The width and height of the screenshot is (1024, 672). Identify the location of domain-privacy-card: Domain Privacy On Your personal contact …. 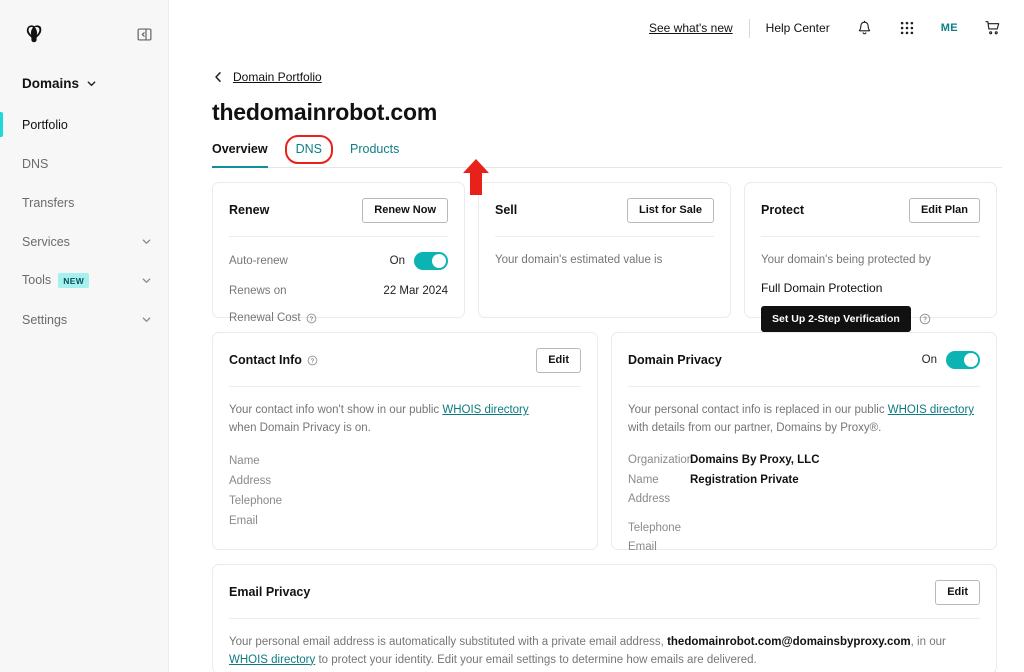
(804, 442).